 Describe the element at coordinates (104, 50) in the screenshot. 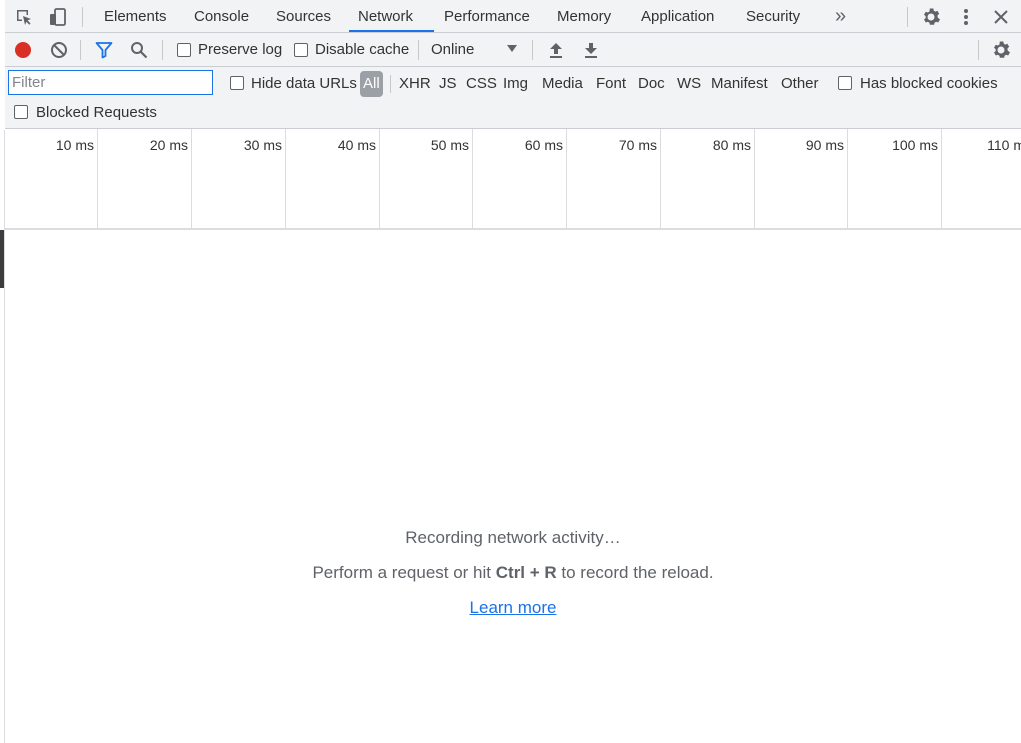

I see `filter-icon` at that location.